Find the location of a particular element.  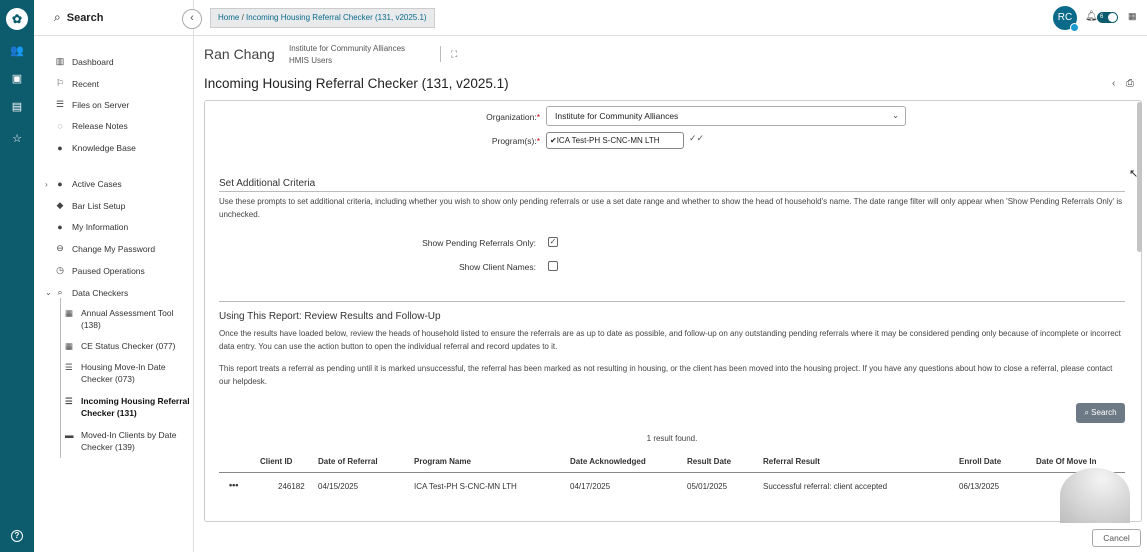

double-check-icon: ✓✓ is located at coordinates (696, 138).